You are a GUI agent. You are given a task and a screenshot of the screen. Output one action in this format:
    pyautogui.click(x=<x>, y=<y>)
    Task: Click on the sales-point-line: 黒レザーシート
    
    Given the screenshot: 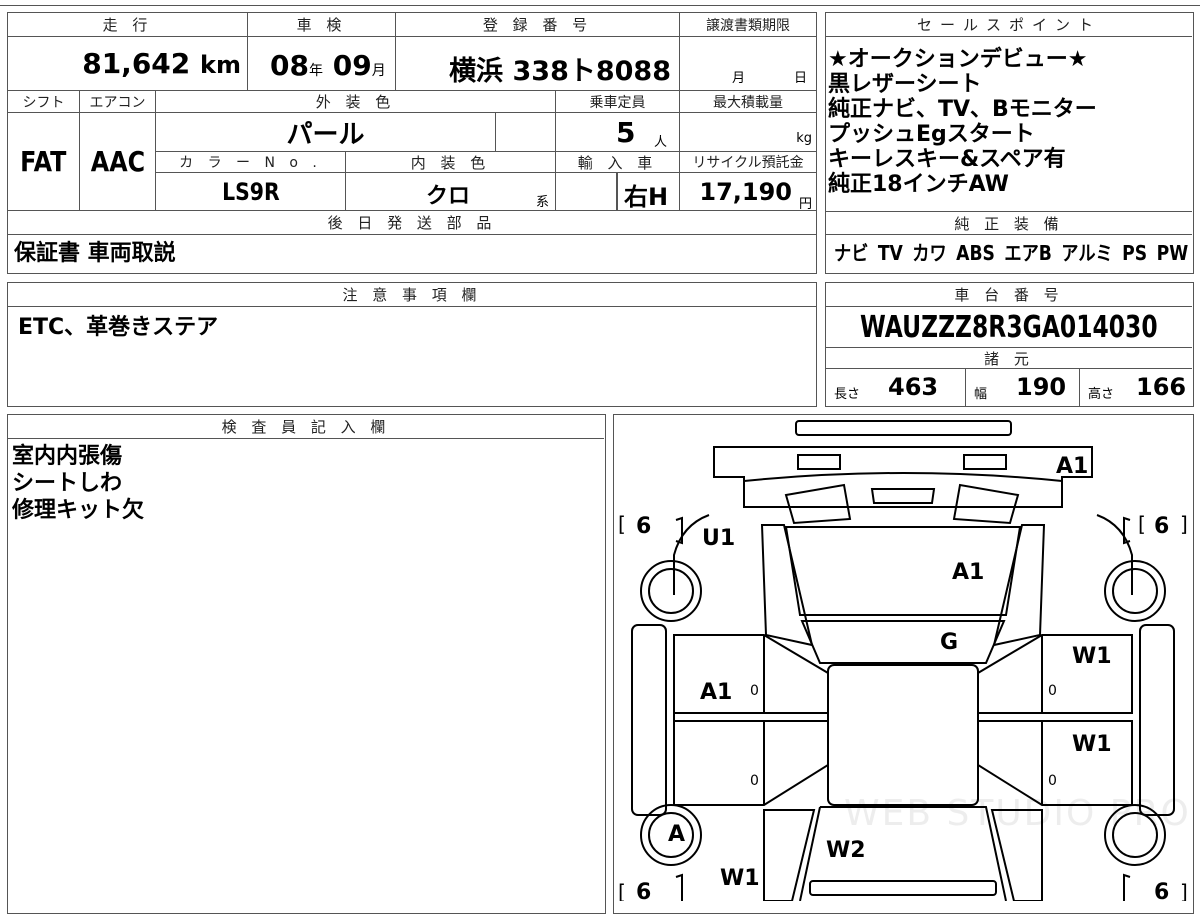 What is the action you would take?
    pyautogui.click(x=905, y=84)
    